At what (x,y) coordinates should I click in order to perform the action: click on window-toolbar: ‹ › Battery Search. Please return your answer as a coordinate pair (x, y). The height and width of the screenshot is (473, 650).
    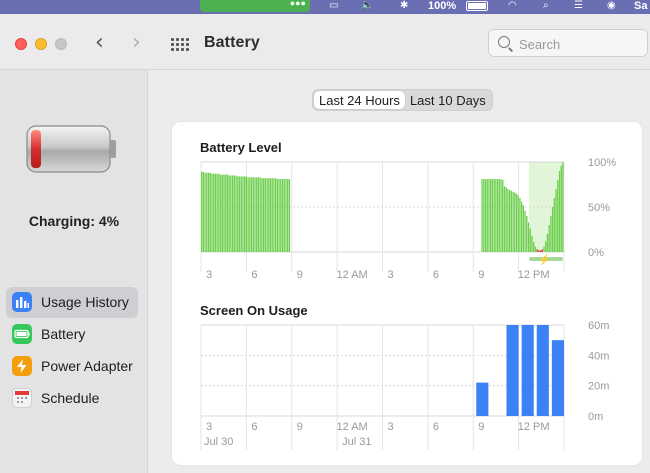
    Looking at the image, I should click on (325, 42).